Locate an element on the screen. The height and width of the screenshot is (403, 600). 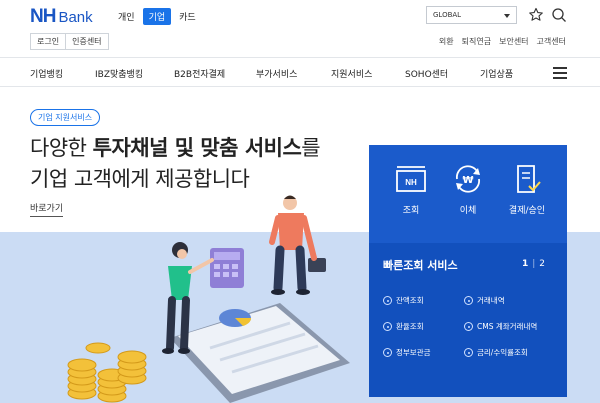
nav-value-added: 부가서비스 is located at coordinates (276, 73).